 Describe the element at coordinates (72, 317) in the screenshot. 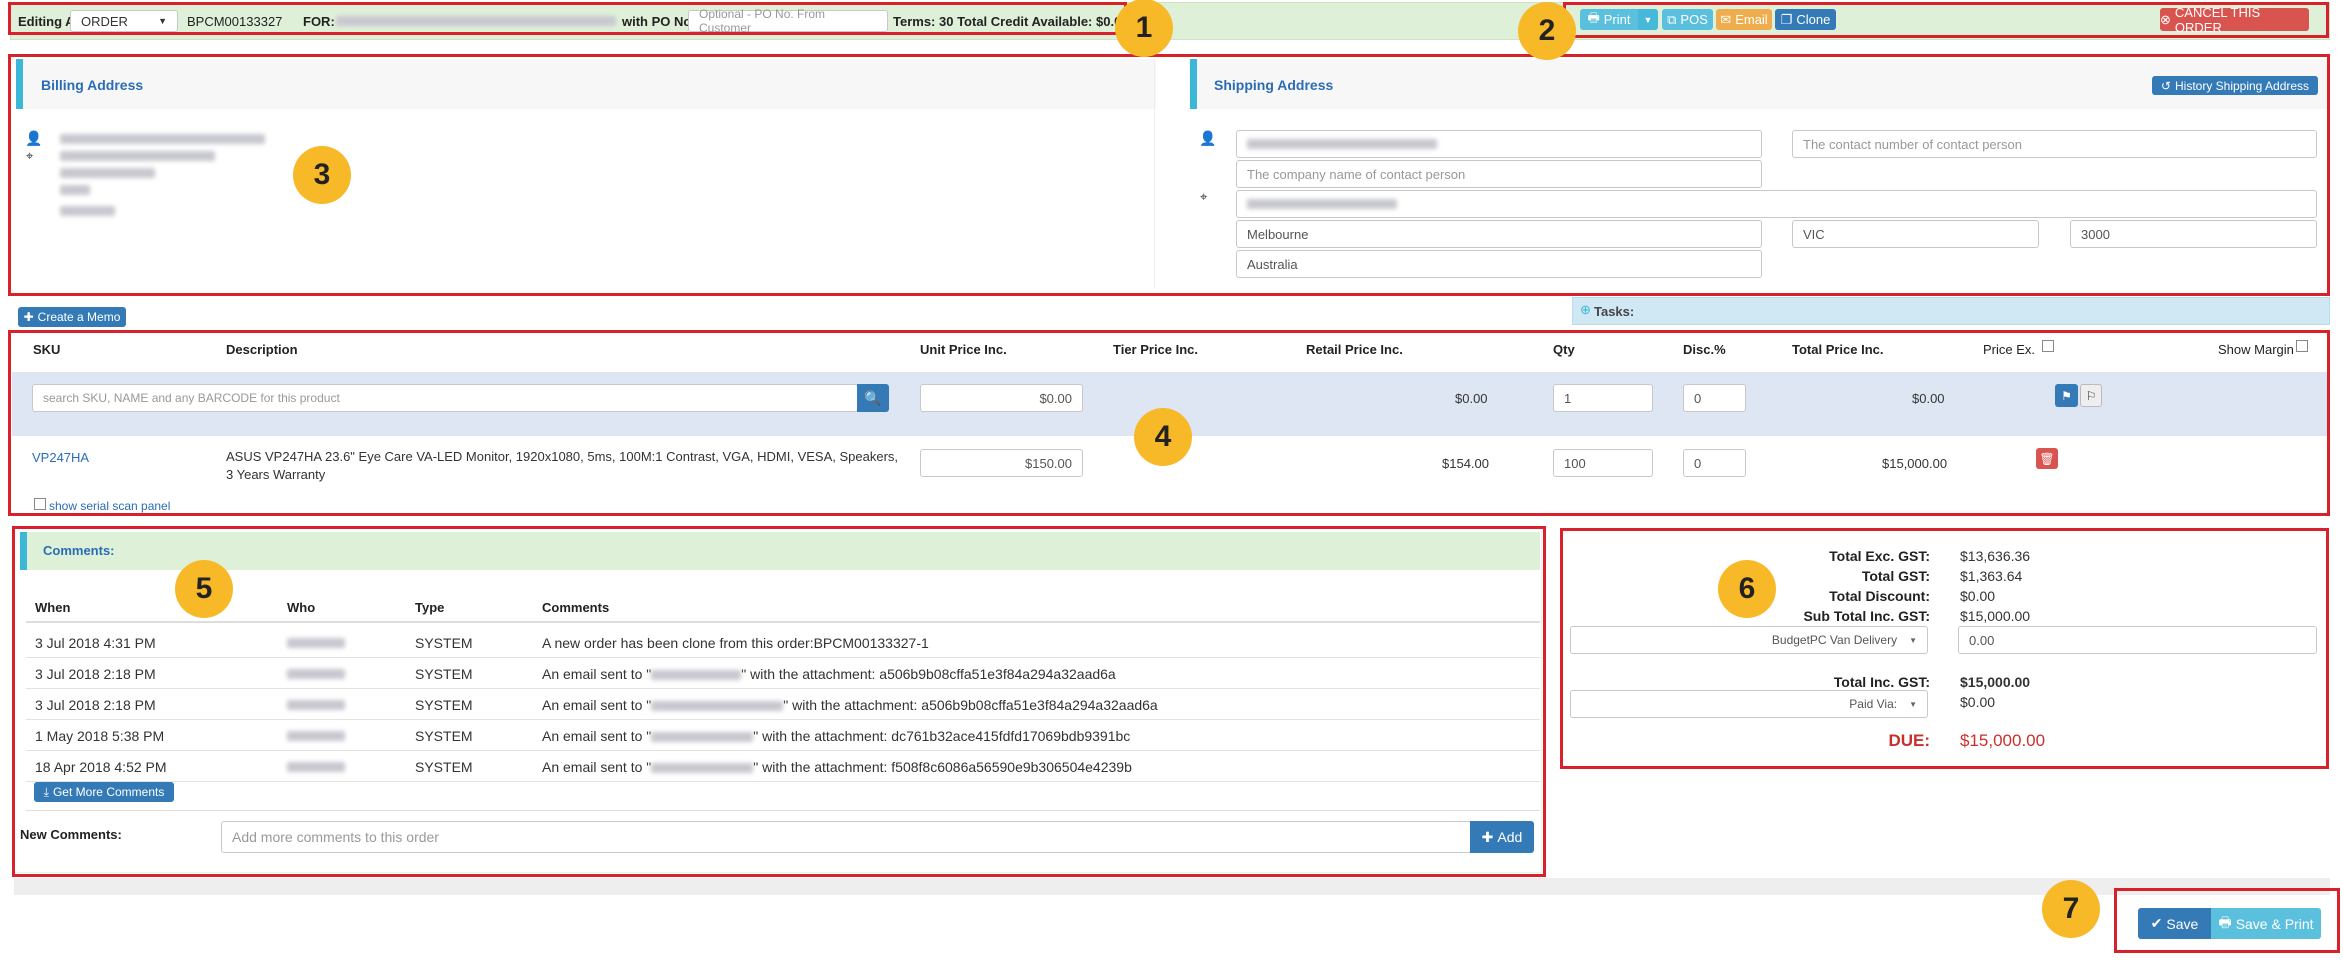

I see `create-memo-button: ✚ Create a Memo` at that location.